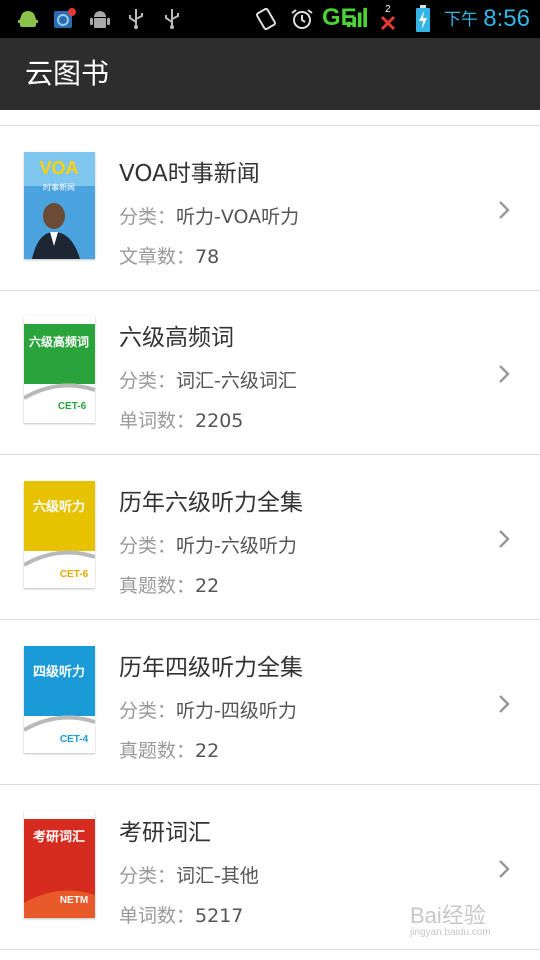 The image size is (540, 960). Describe the element at coordinates (59, 699) in the screenshot. I see `book-cover-image: 四级听力 CET-4` at that location.